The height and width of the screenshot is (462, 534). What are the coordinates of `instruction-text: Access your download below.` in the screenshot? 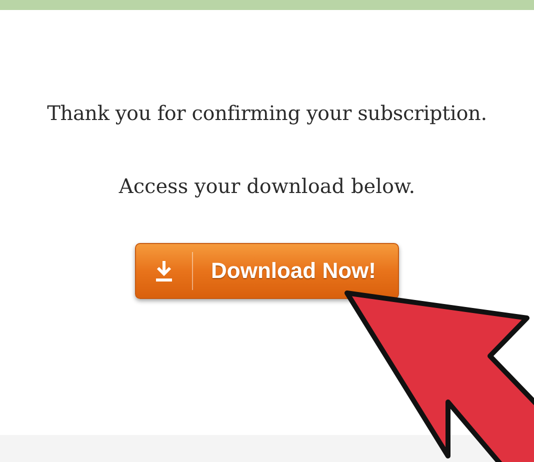 It's located at (267, 186).